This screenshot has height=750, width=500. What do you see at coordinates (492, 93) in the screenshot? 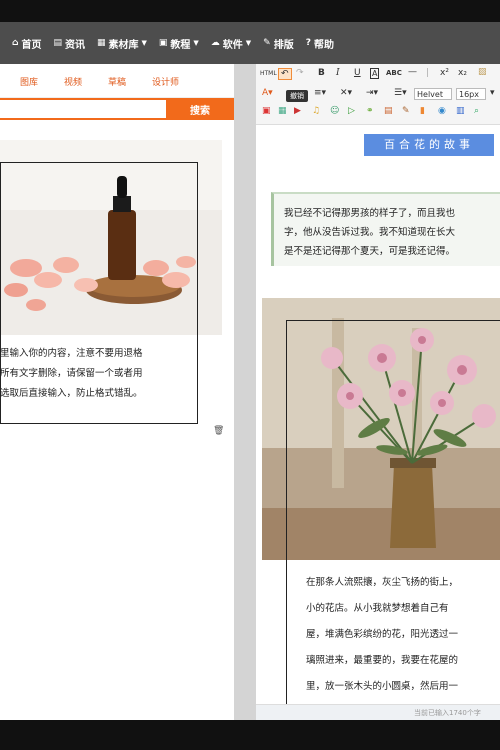
I see `more-icon: ▾` at bounding box center [492, 93].